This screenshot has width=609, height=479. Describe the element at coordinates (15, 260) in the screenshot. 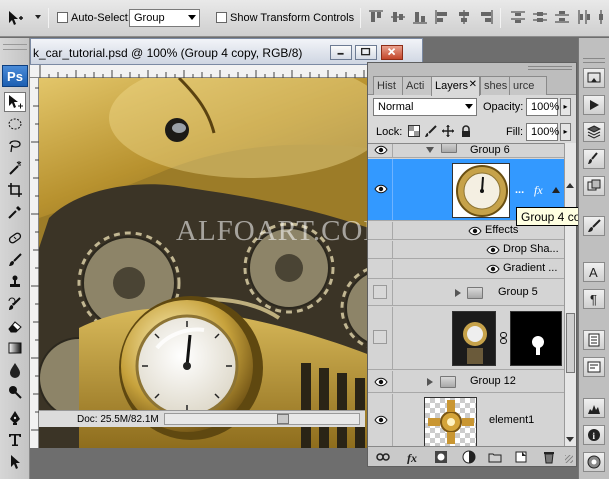

I see `brush-tool-icon` at that location.